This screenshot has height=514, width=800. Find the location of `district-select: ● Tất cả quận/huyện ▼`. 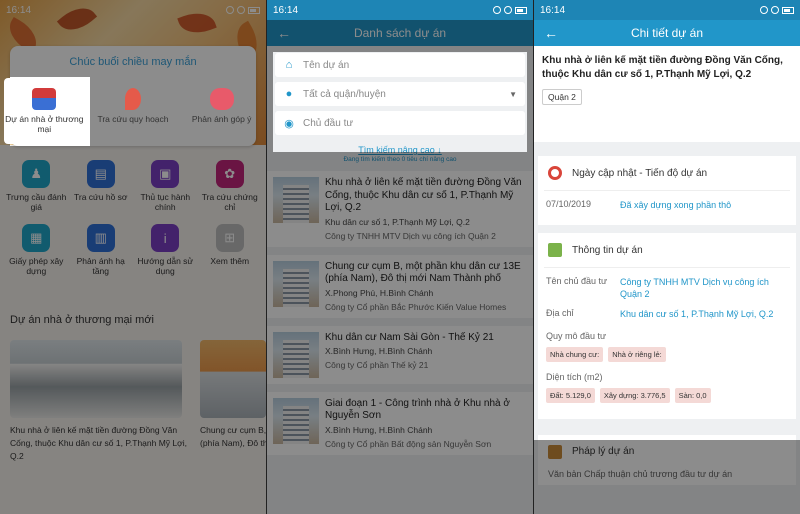

district-select: ● Tất cả quận/huyện ▼ is located at coordinates (400, 94).